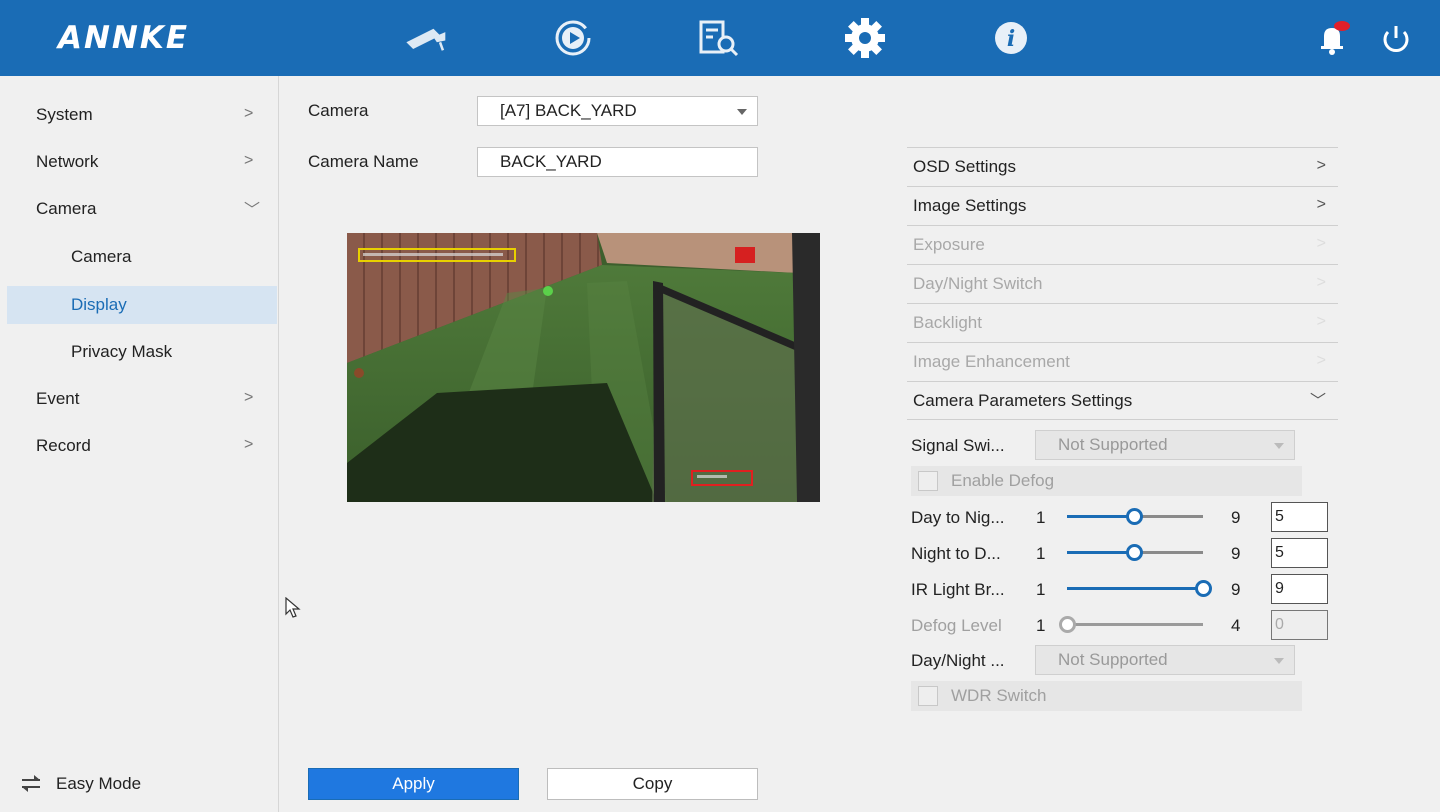 The height and width of the screenshot is (812, 1440). Describe the element at coordinates (1299, 625) in the screenshot. I see `defog-level-input: 0` at that location.